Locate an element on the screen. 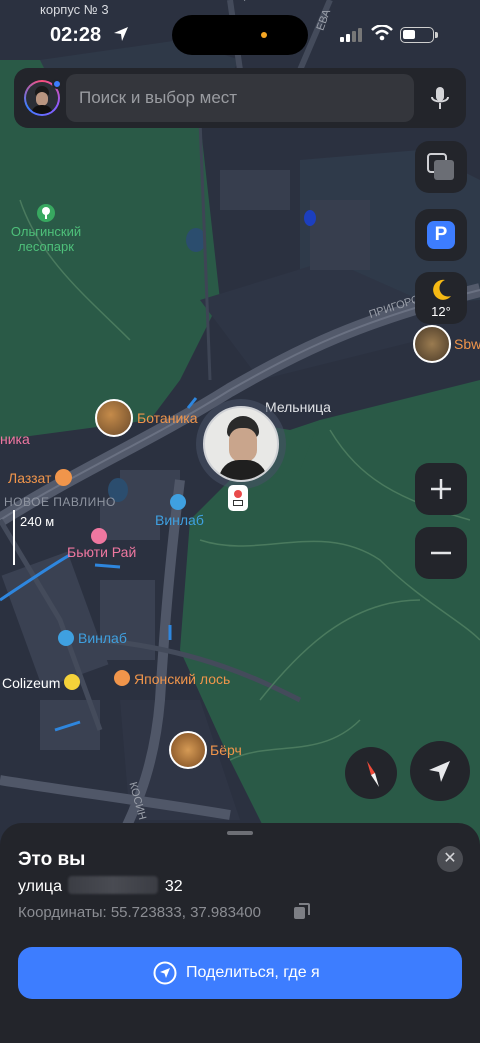 The width and height of the screenshot is (480, 1043). minus-icon is located at coordinates (441, 553).